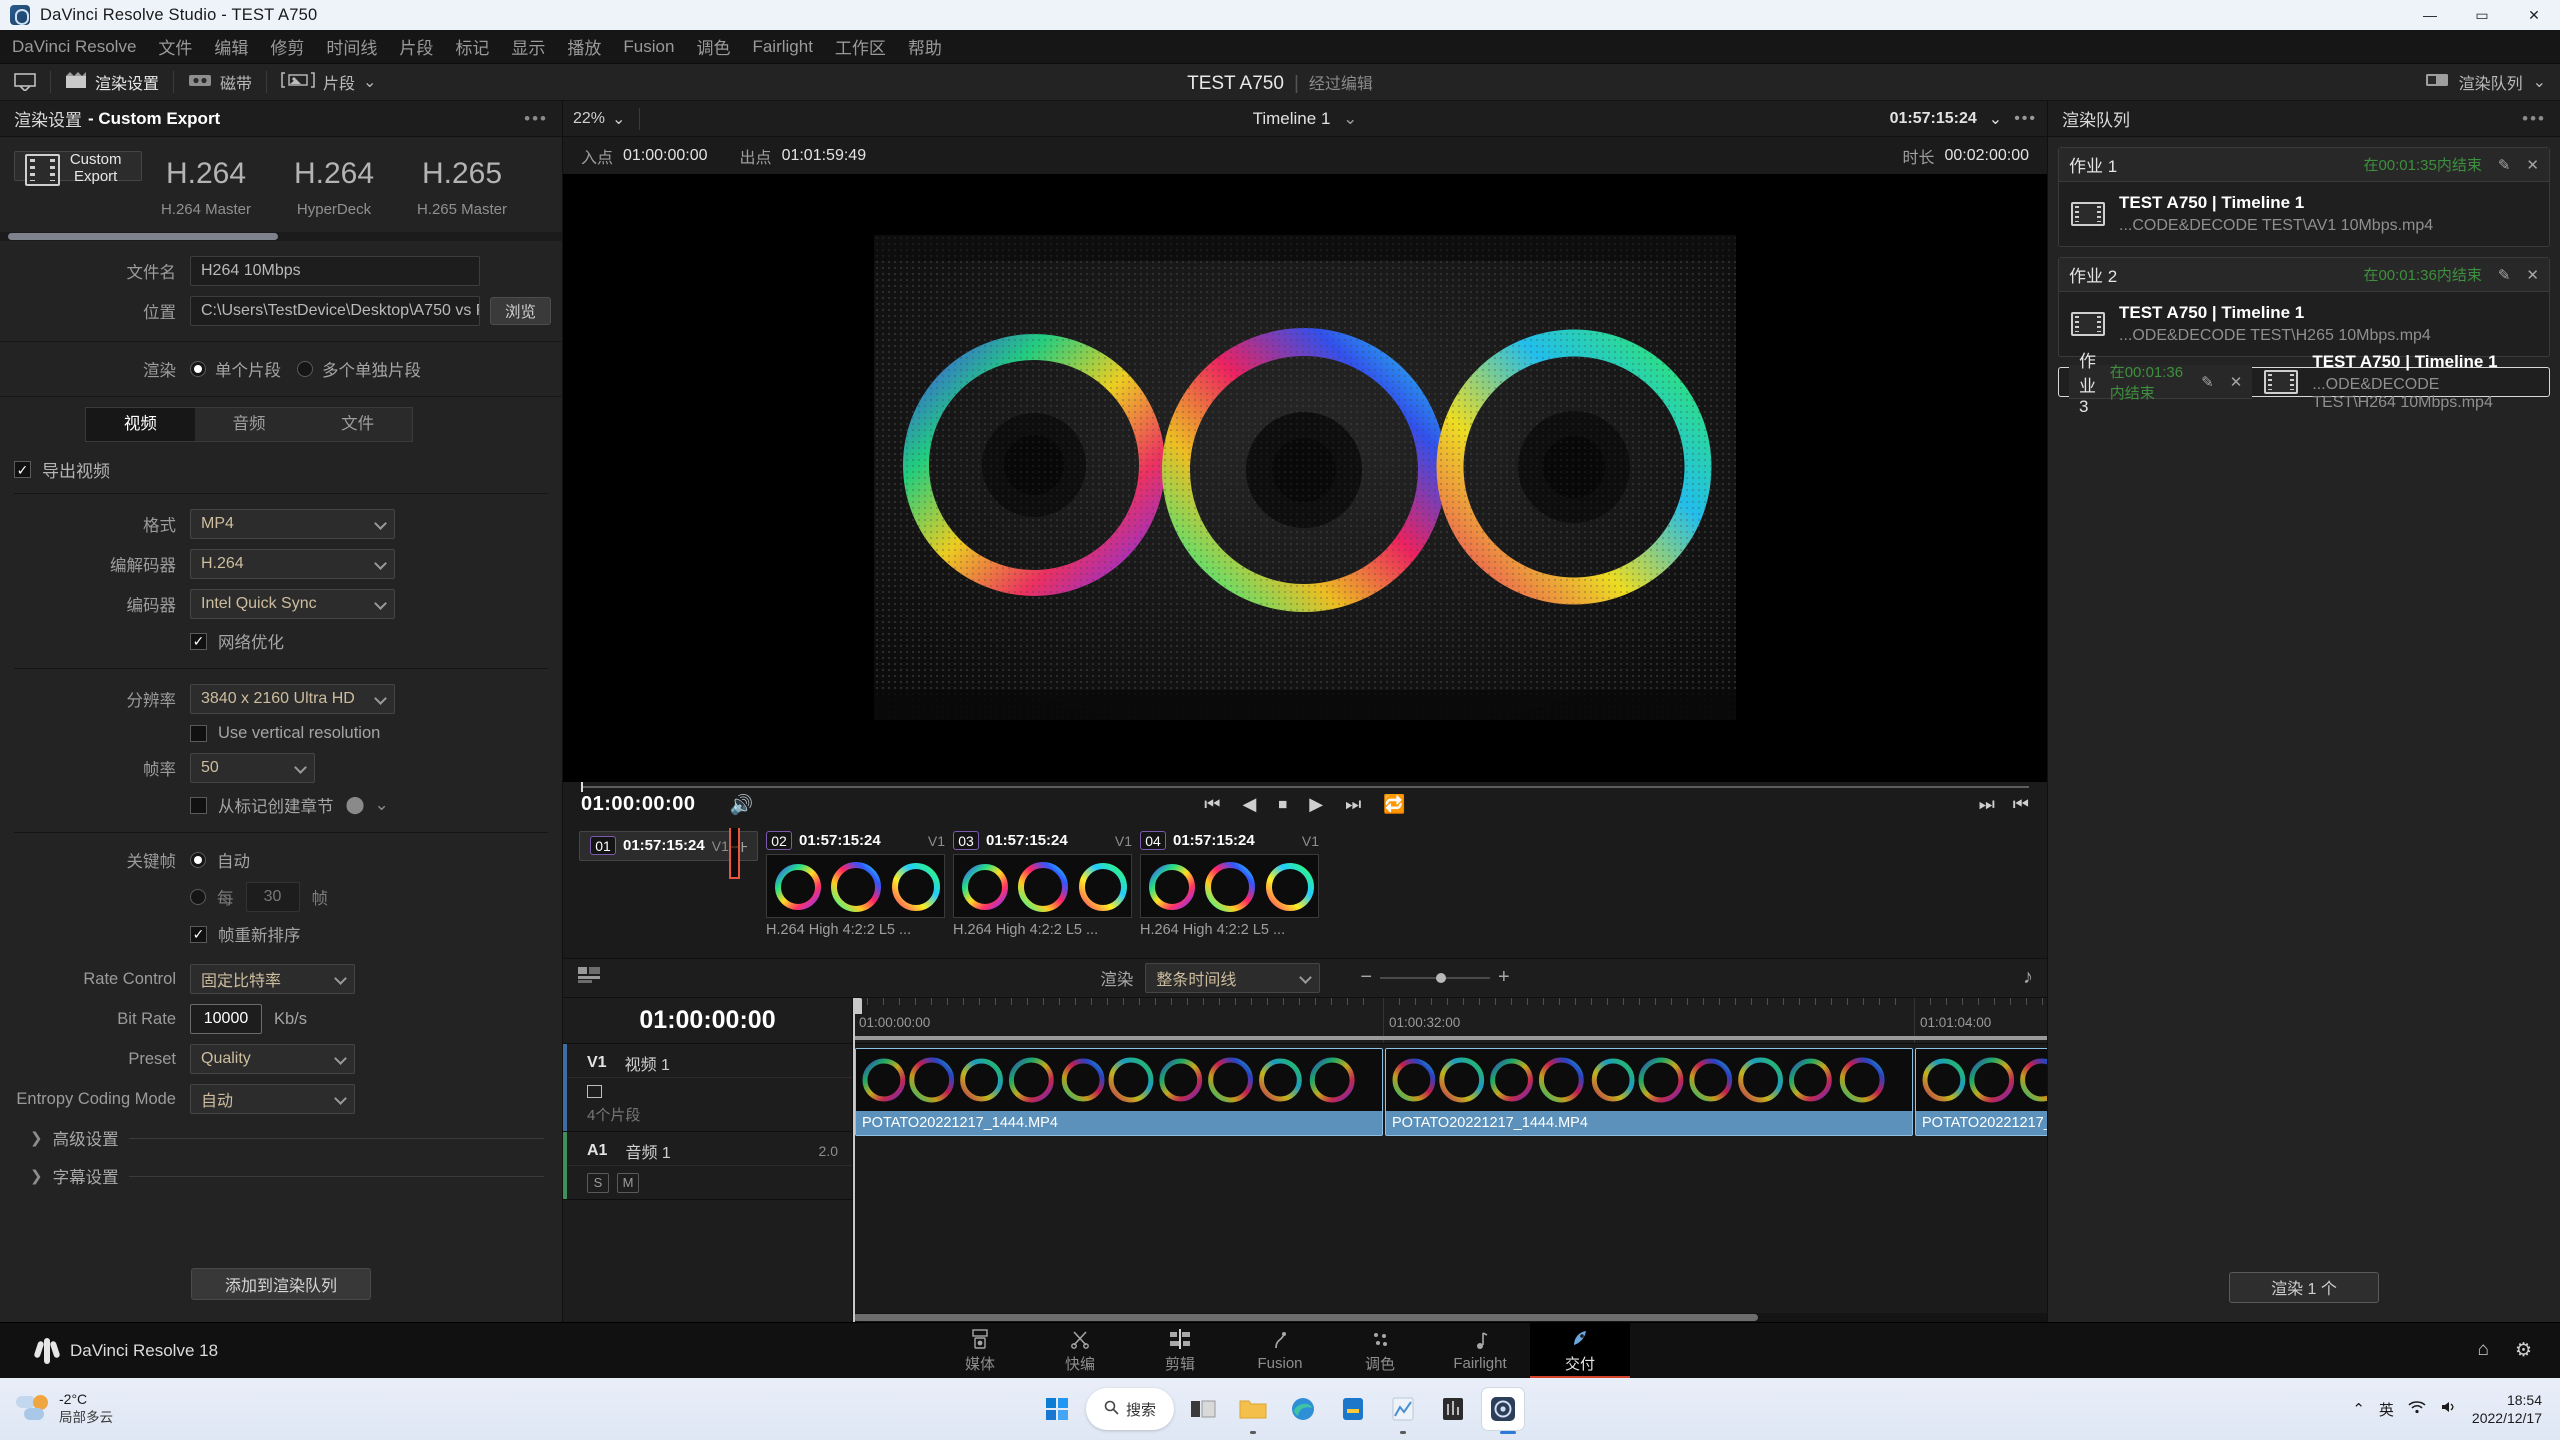 The width and height of the screenshot is (2560, 1440). I want to click on close-button: ✕, so click(2534, 15).